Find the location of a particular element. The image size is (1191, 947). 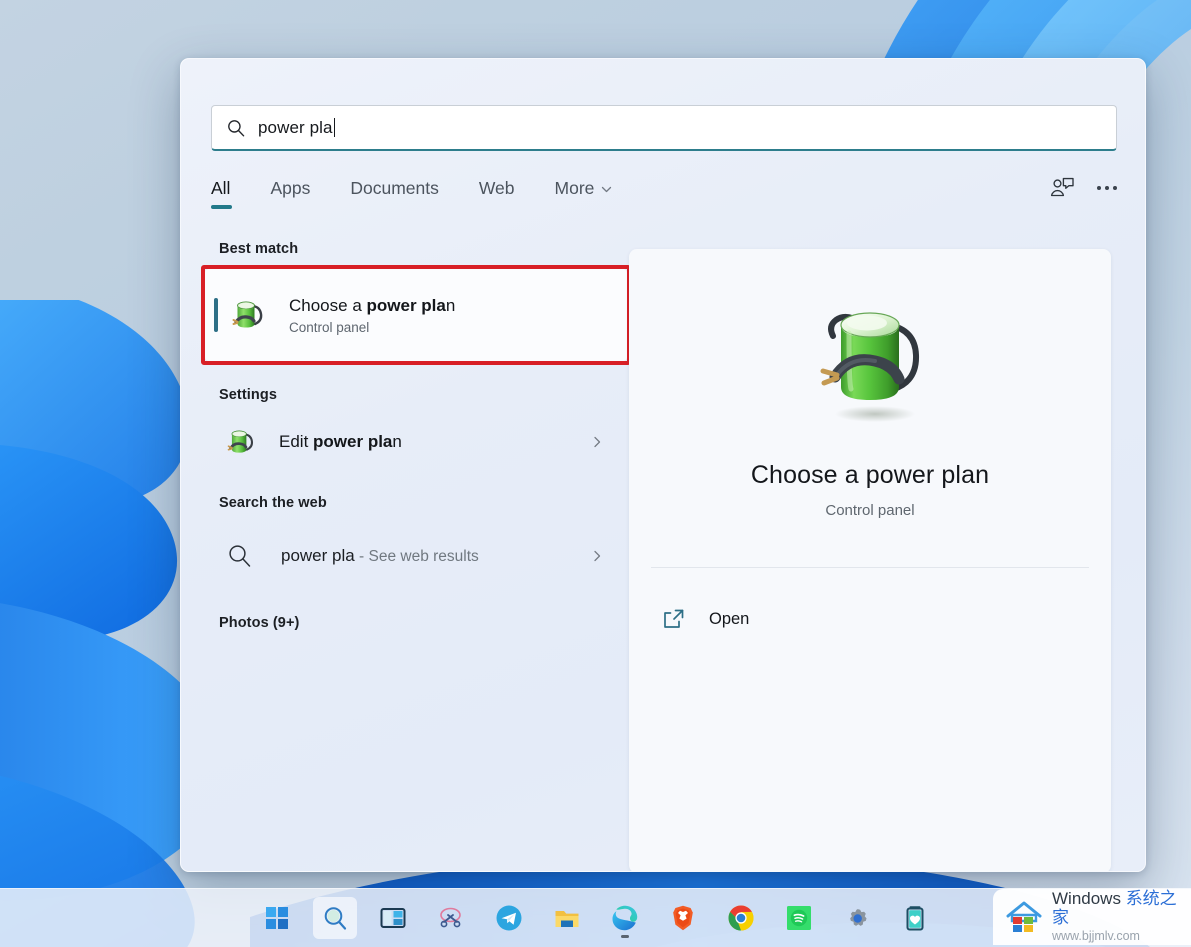

file-explorer-button is located at coordinates (567, 918).